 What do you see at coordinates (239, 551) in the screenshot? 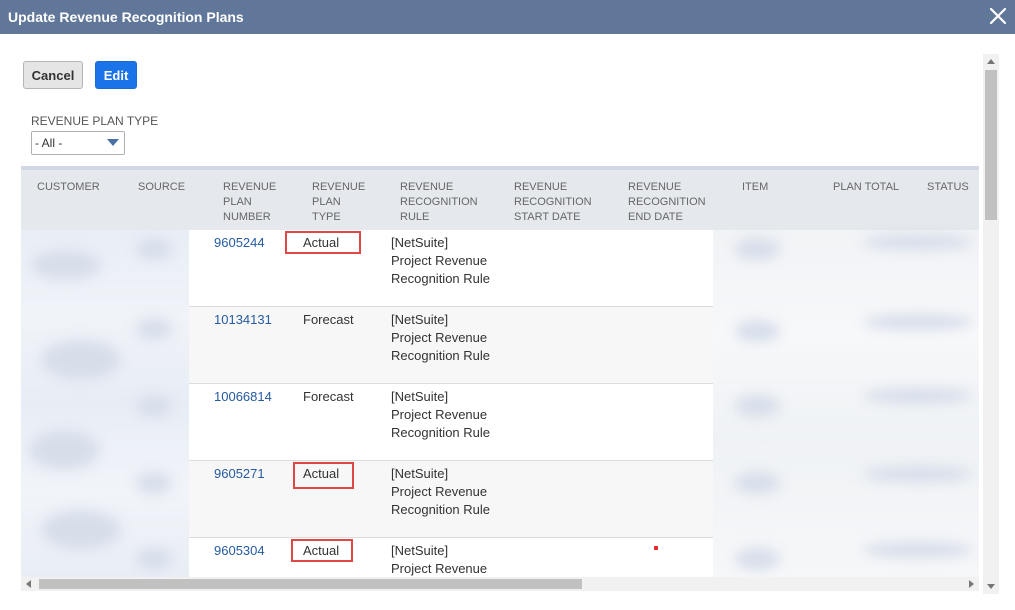
I see `plan-number-link: 9605304` at bounding box center [239, 551].